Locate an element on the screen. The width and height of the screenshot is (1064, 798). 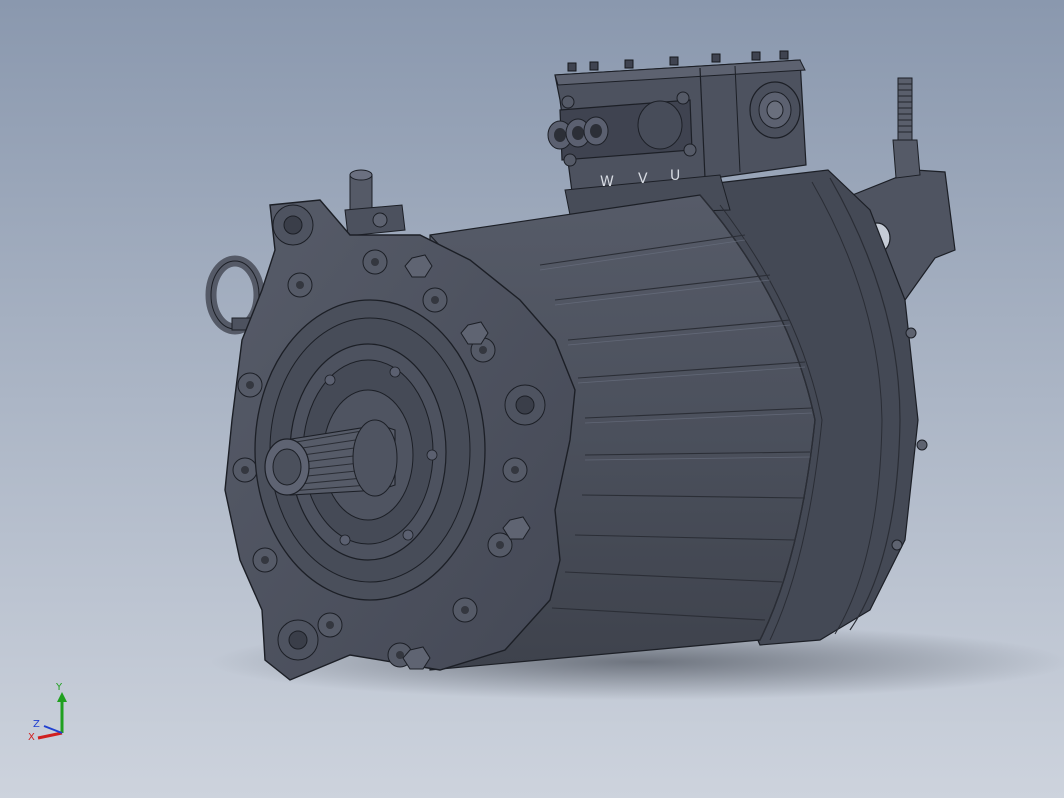
triad-z-label: Z is located at coordinates (36, 724).